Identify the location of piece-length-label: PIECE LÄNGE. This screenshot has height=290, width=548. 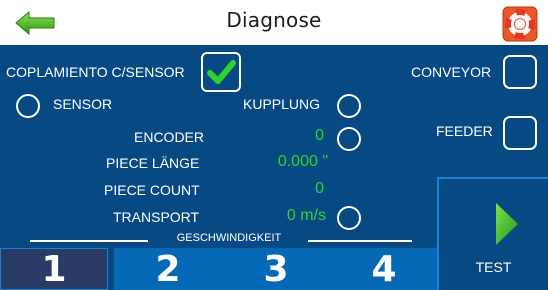
(153, 163).